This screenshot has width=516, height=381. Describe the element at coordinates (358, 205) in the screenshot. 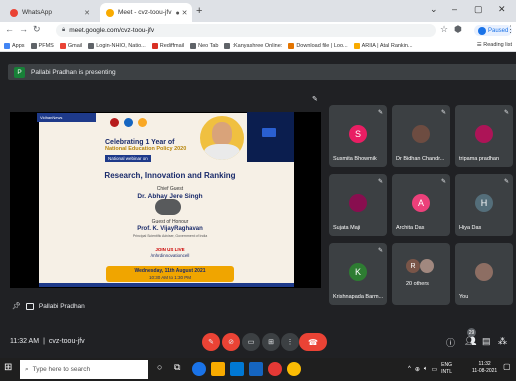

I see `participant-tile: ✎ Sujata Maji` at that location.